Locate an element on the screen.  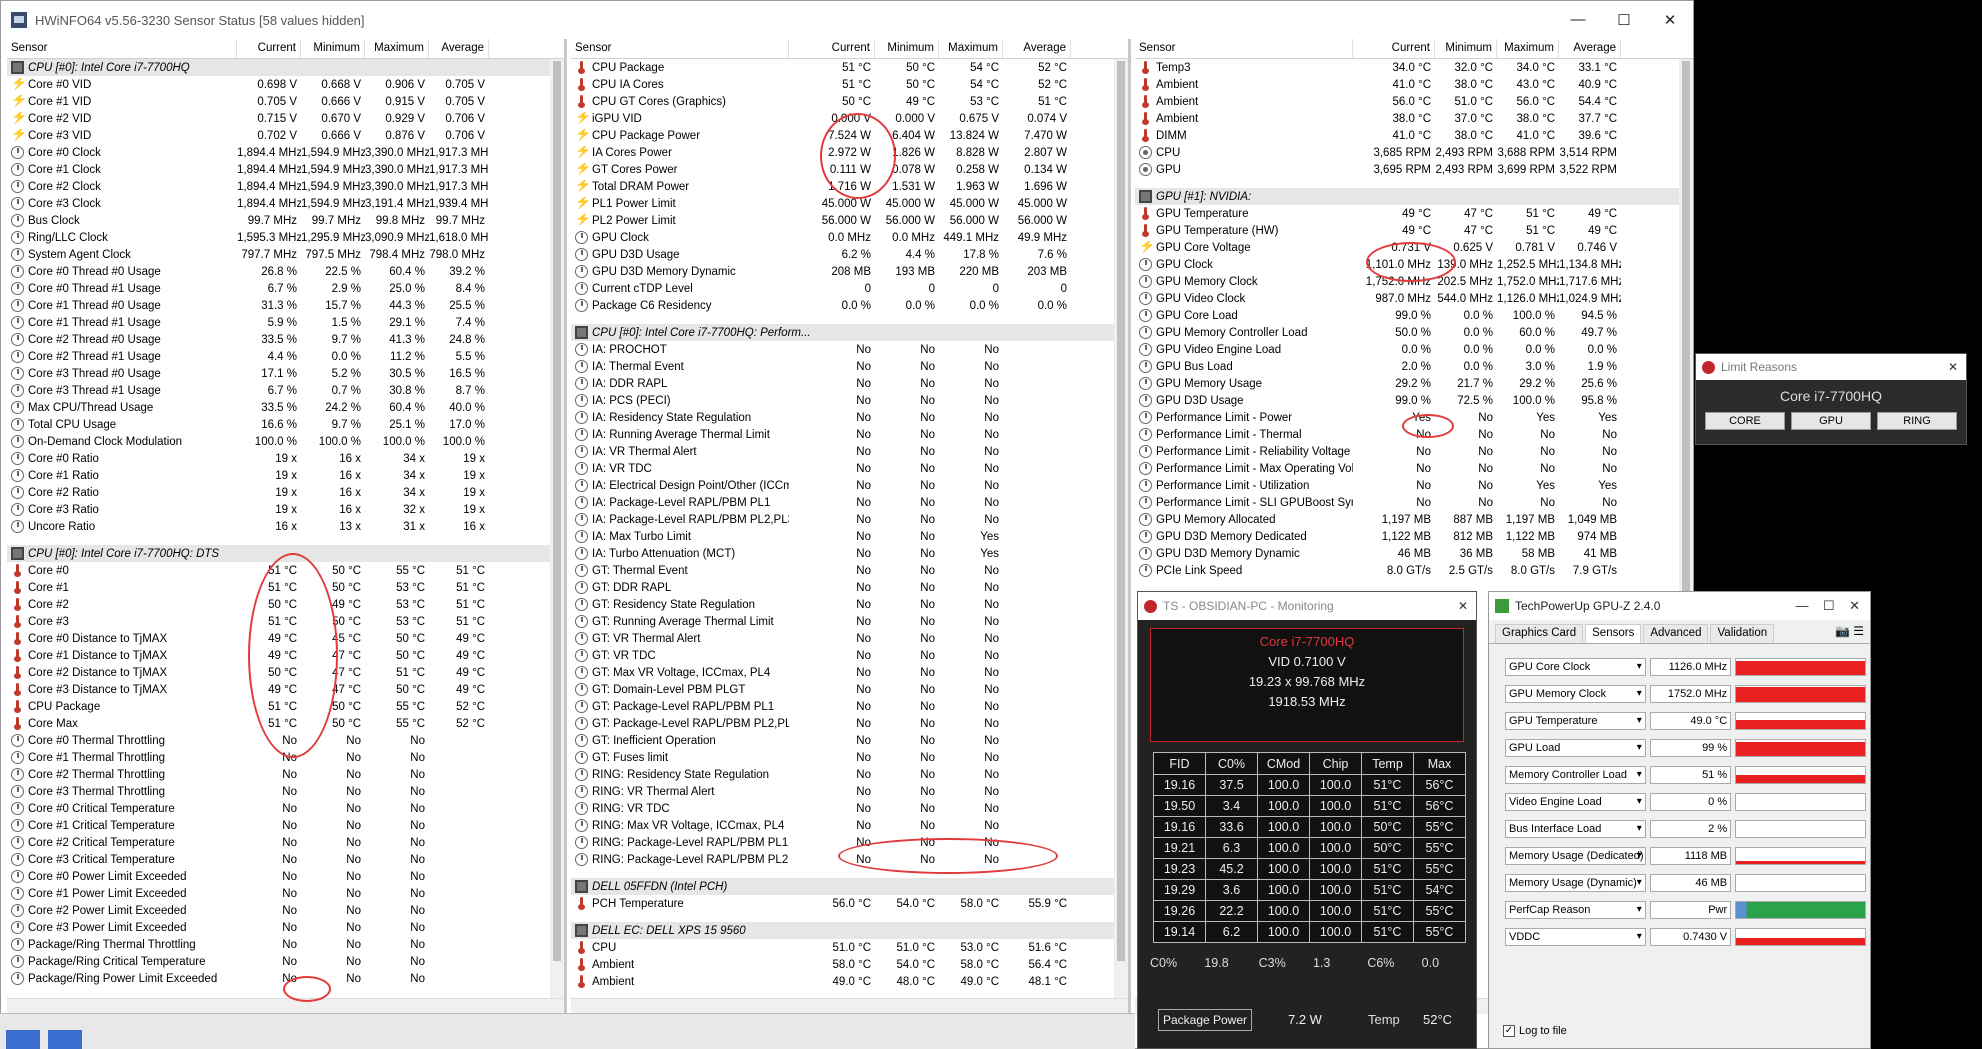
minimize-button: — is located at coordinates (1578, 20).